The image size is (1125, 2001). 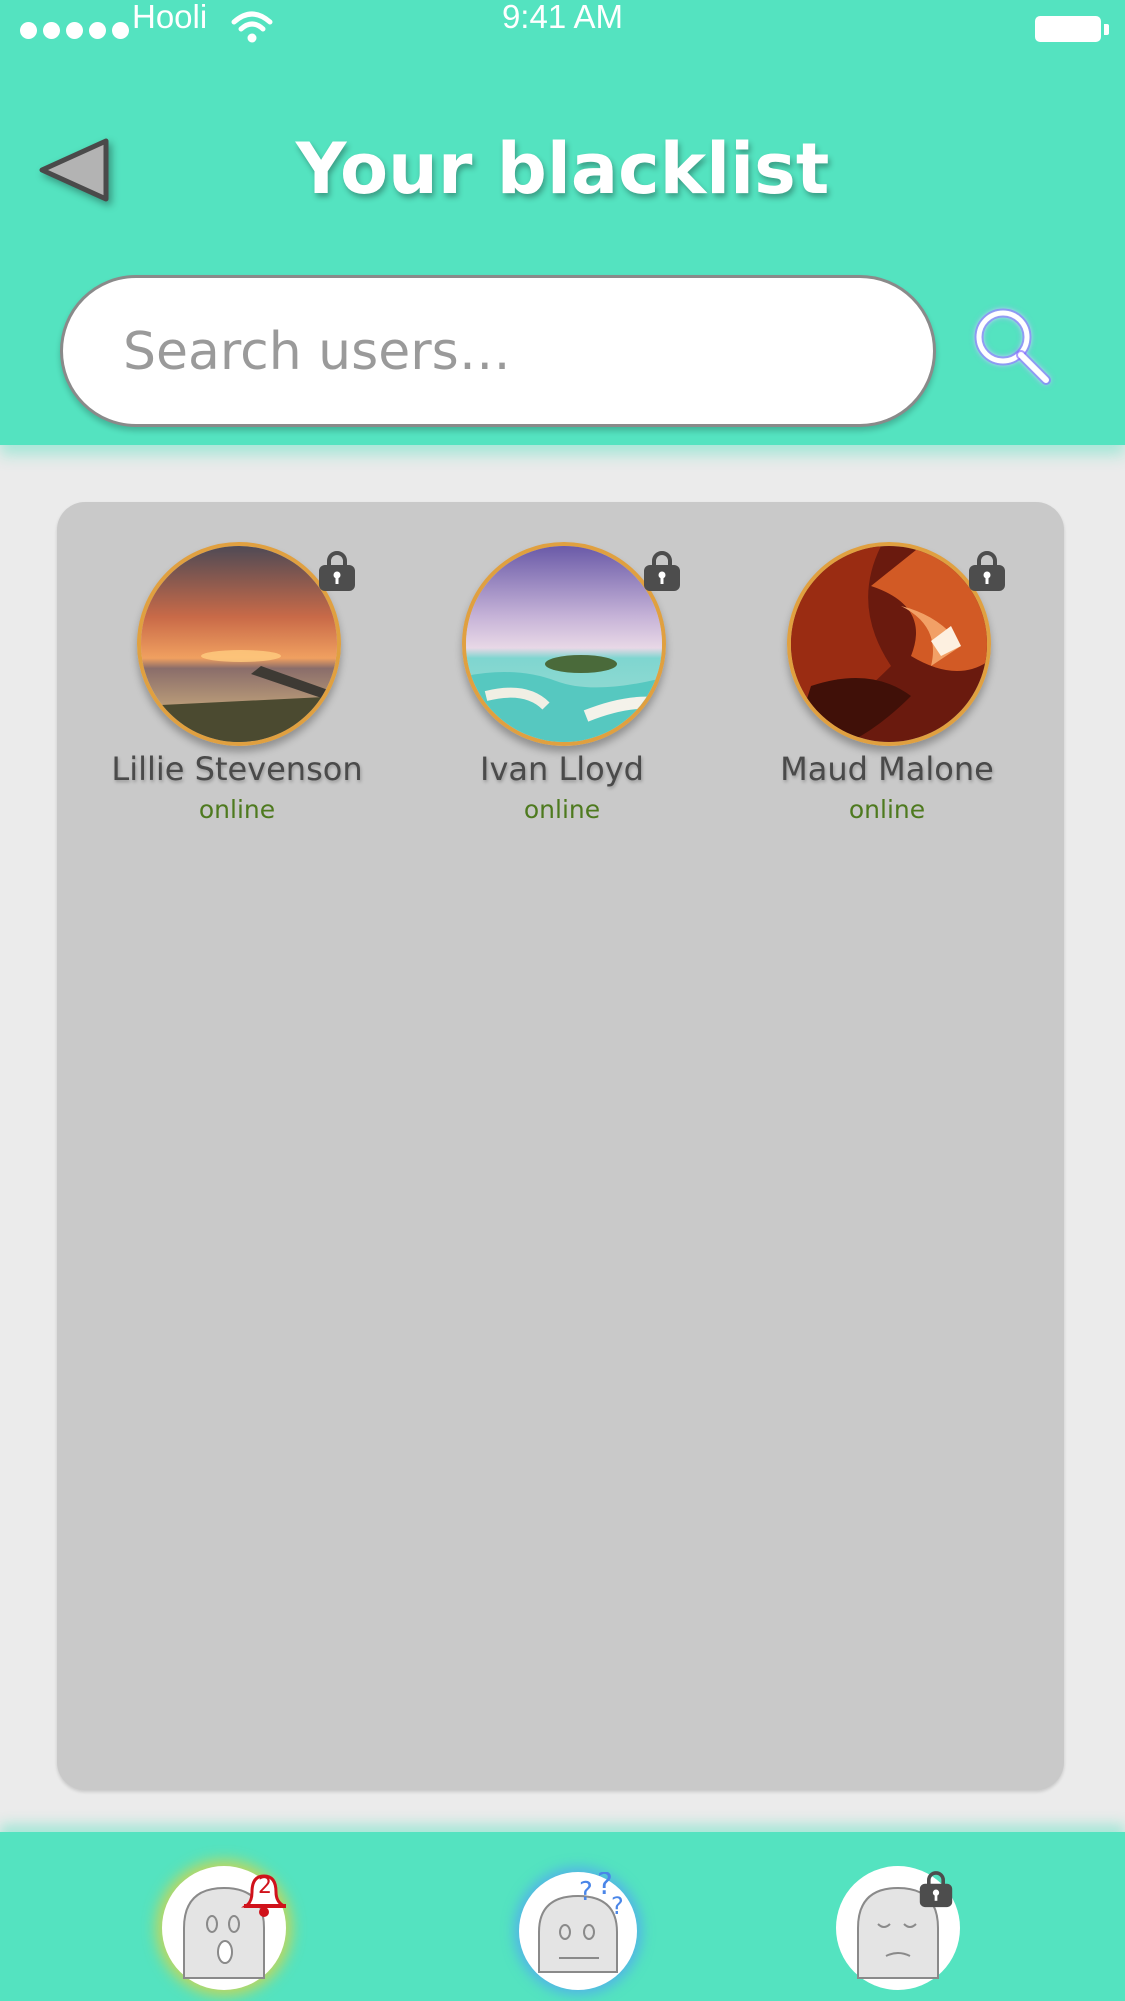 What do you see at coordinates (562, 769) in the screenshot?
I see `user-name: Ivan Lloyd` at bounding box center [562, 769].